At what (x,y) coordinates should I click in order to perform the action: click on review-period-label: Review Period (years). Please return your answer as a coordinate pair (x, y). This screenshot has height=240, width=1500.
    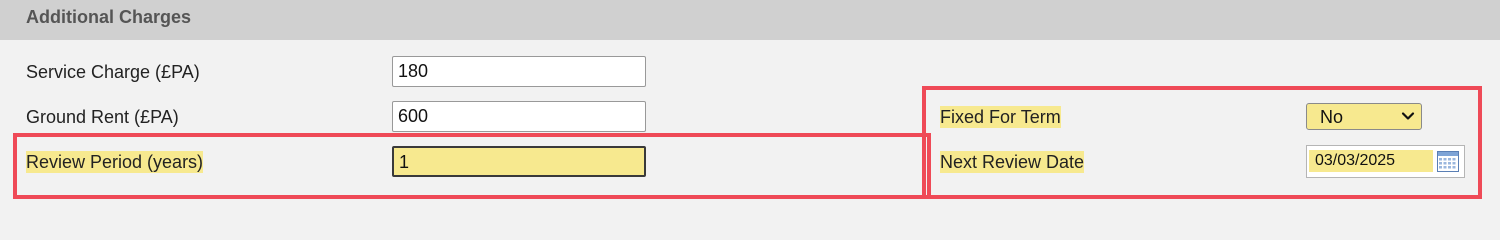
    Looking at the image, I should click on (115, 162).